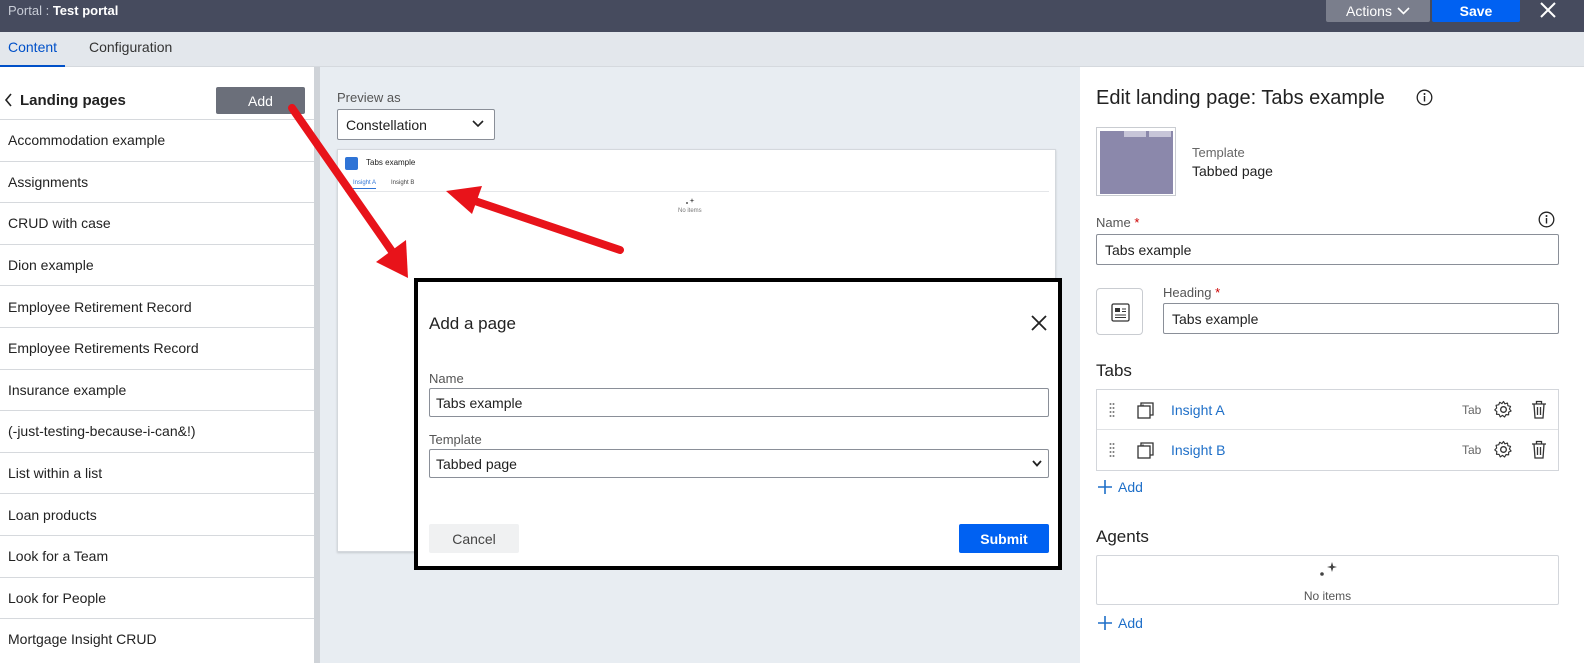 The width and height of the screenshot is (1584, 663). What do you see at coordinates (1476, 11) in the screenshot?
I see `save-button: Save` at bounding box center [1476, 11].